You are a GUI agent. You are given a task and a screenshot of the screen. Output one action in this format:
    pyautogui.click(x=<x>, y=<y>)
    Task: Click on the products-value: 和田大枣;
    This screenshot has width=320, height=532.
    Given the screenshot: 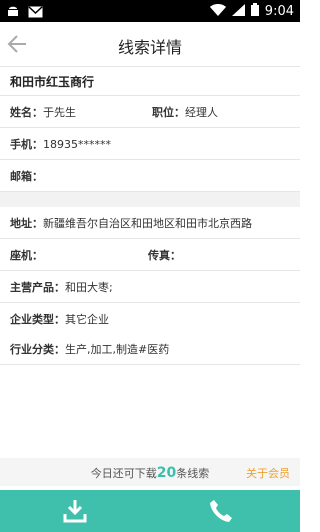 What is the action you would take?
    pyautogui.click(x=89, y=287)
    